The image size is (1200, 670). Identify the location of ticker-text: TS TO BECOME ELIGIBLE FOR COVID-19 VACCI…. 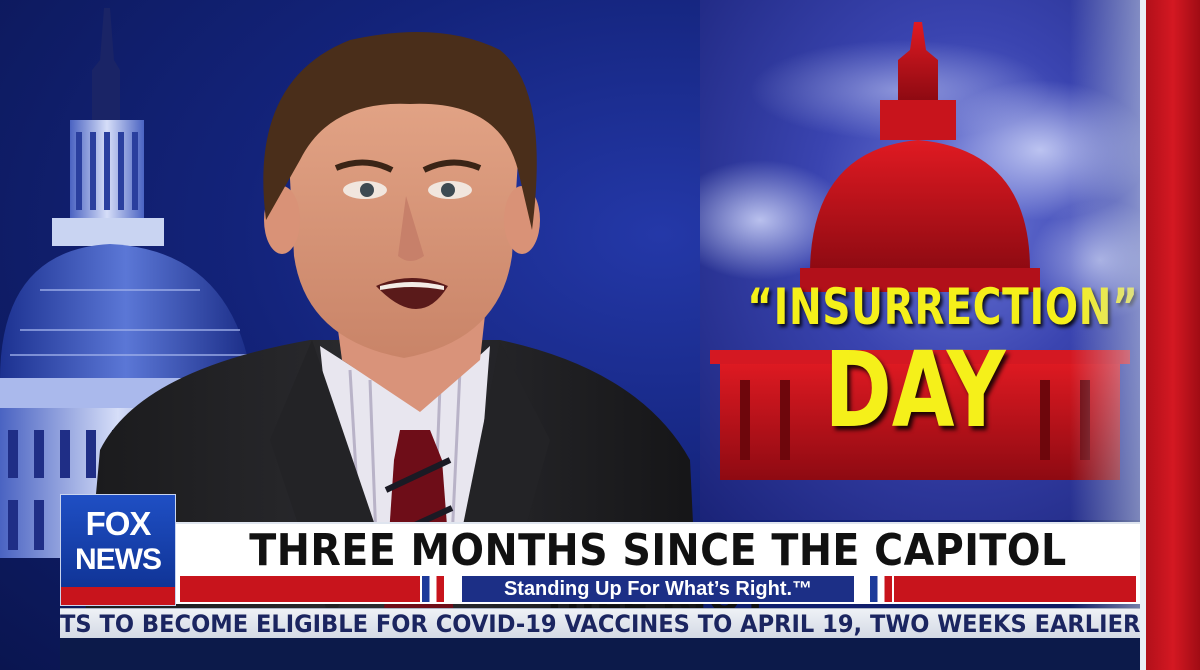
(600, 624).